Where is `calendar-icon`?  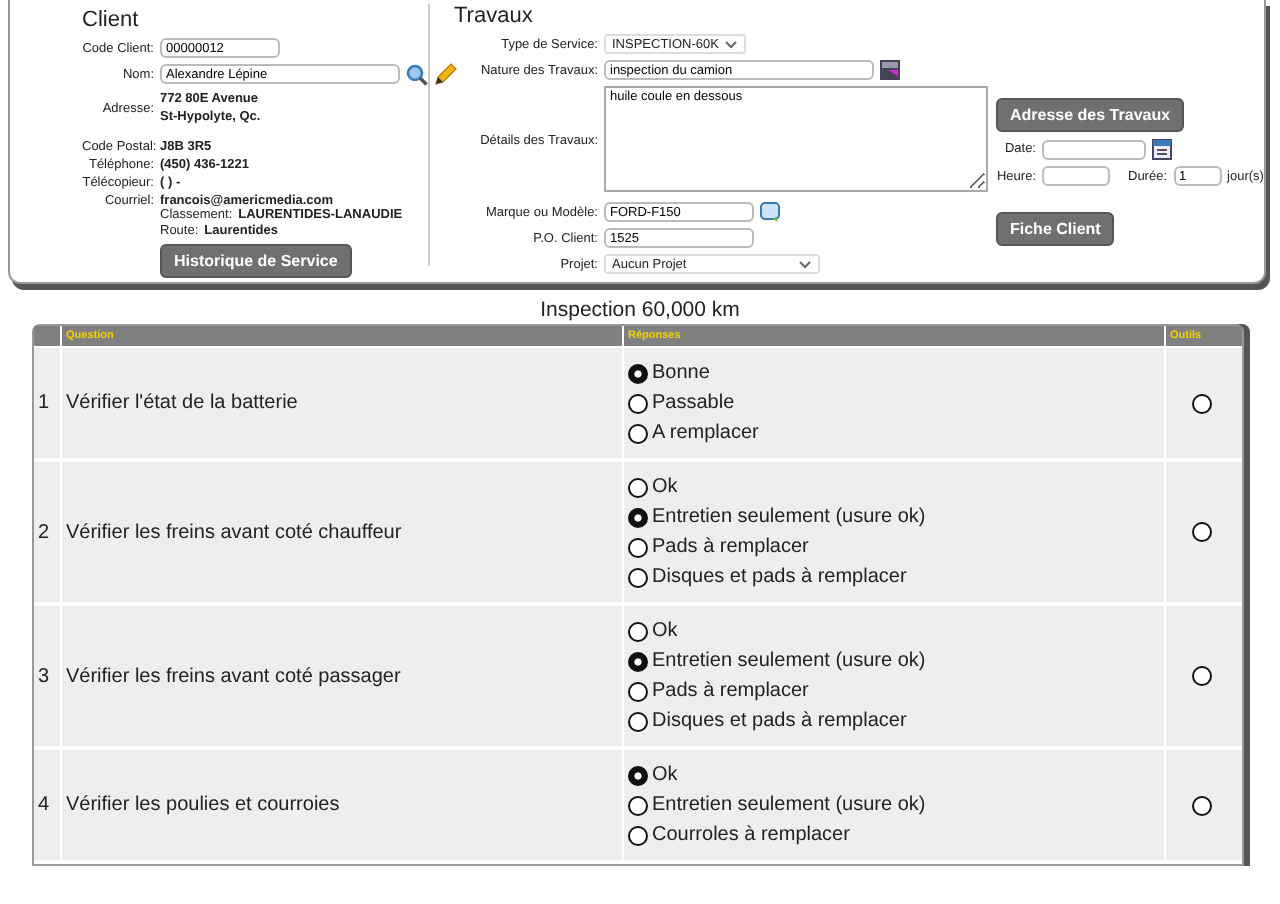 calendar-icon is located at coordinates (1162, 149).